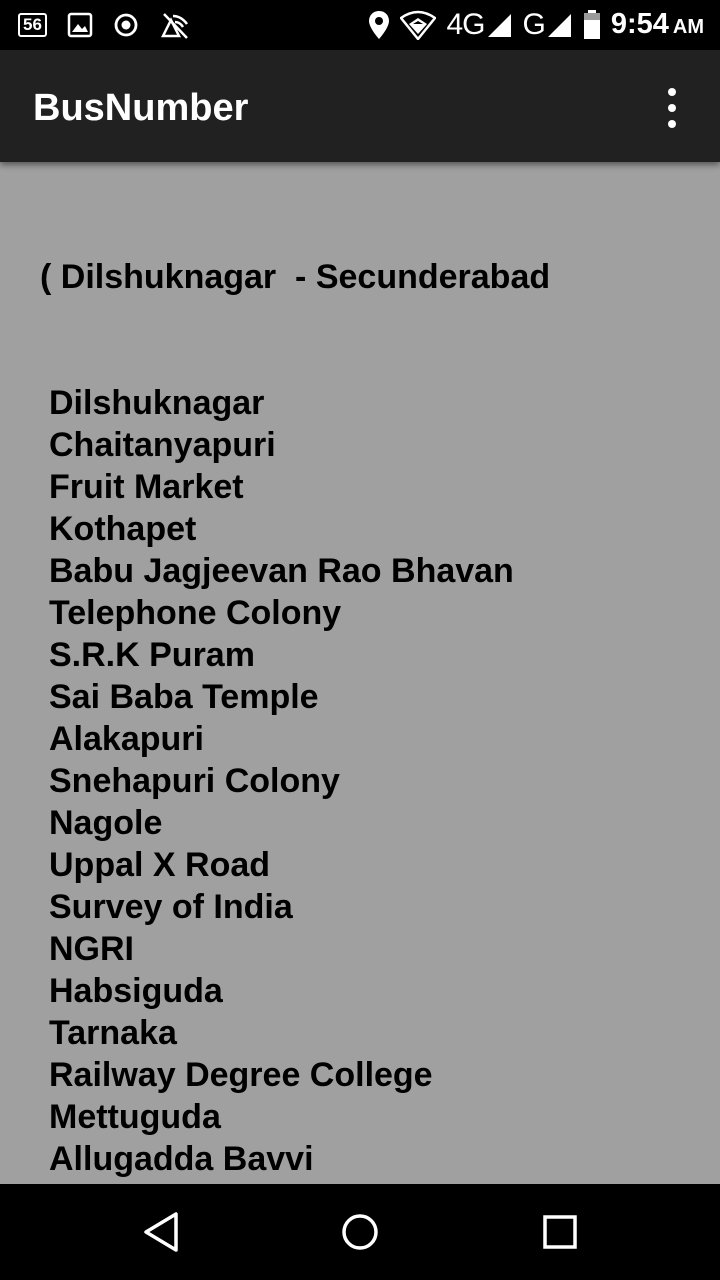 The width and height of the screenshot is (720, 1280). Describe the element at coordinates (146, 487) in the screenshot. I see `route-stop-item: Fruit Market` at that location.